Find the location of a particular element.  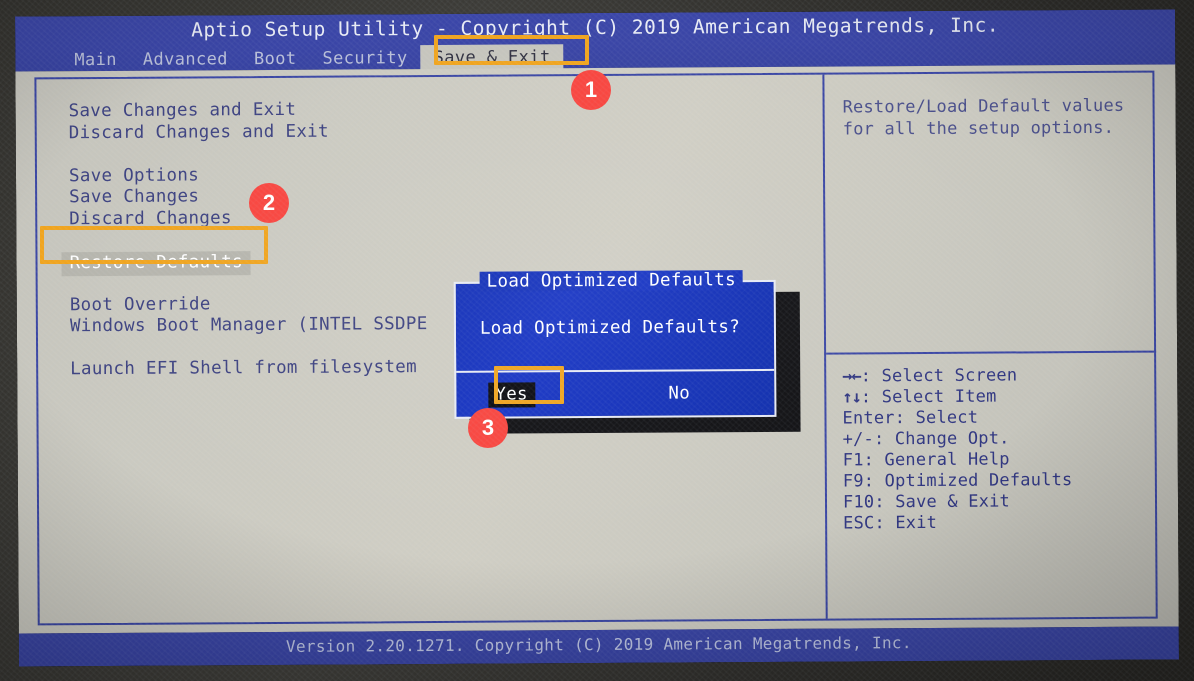

help-line-1: Restore/Load Default values is located at coordinates (983, 106).